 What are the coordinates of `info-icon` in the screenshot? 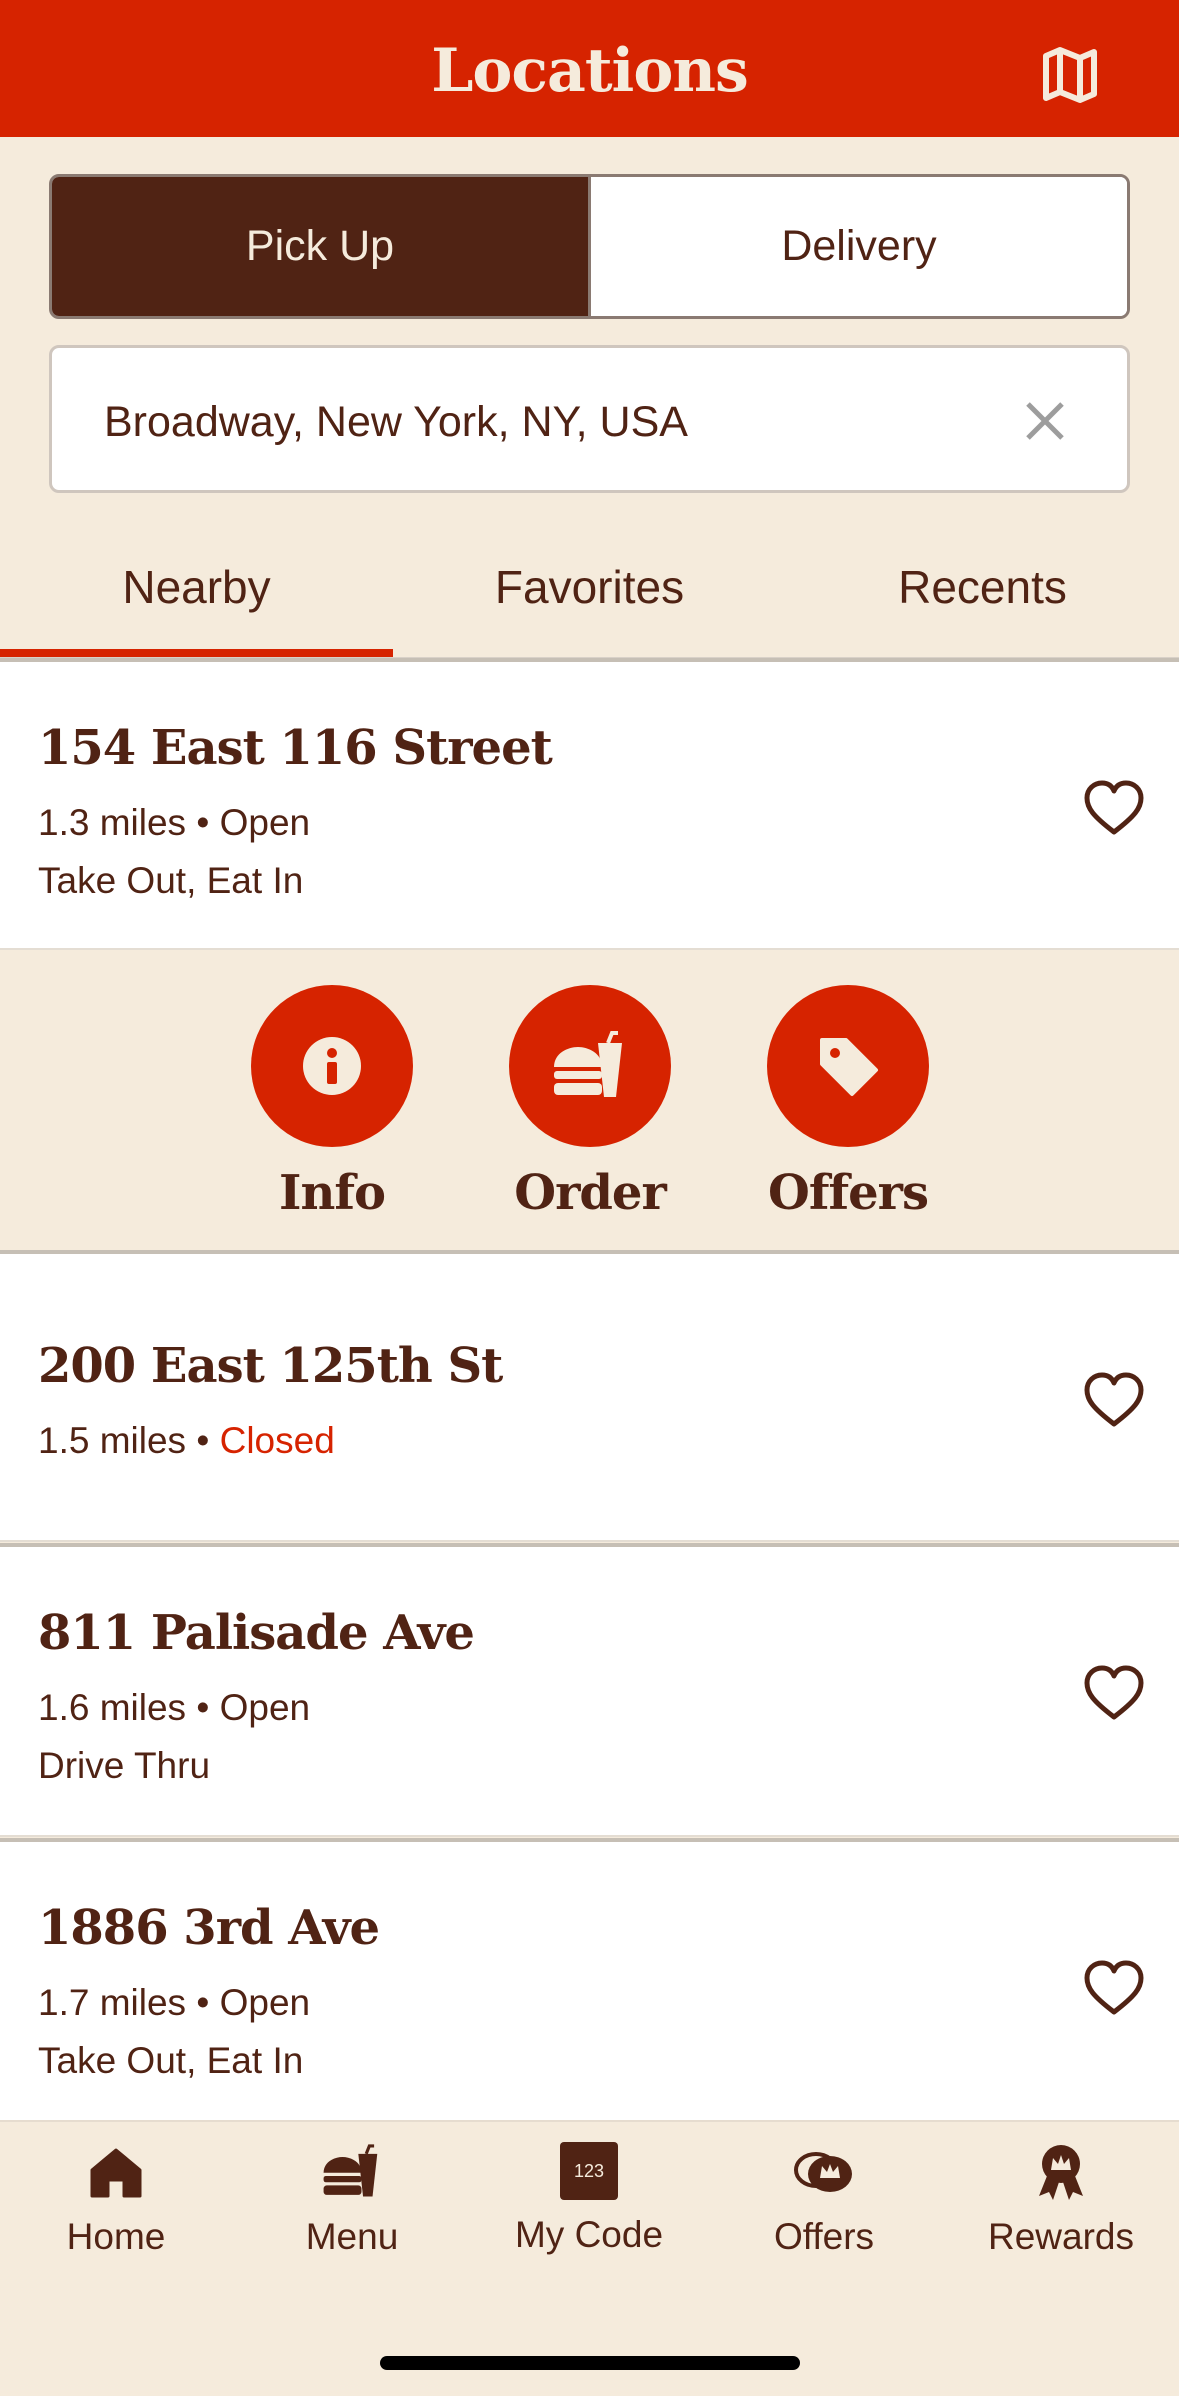 It's located at (332, 1066).